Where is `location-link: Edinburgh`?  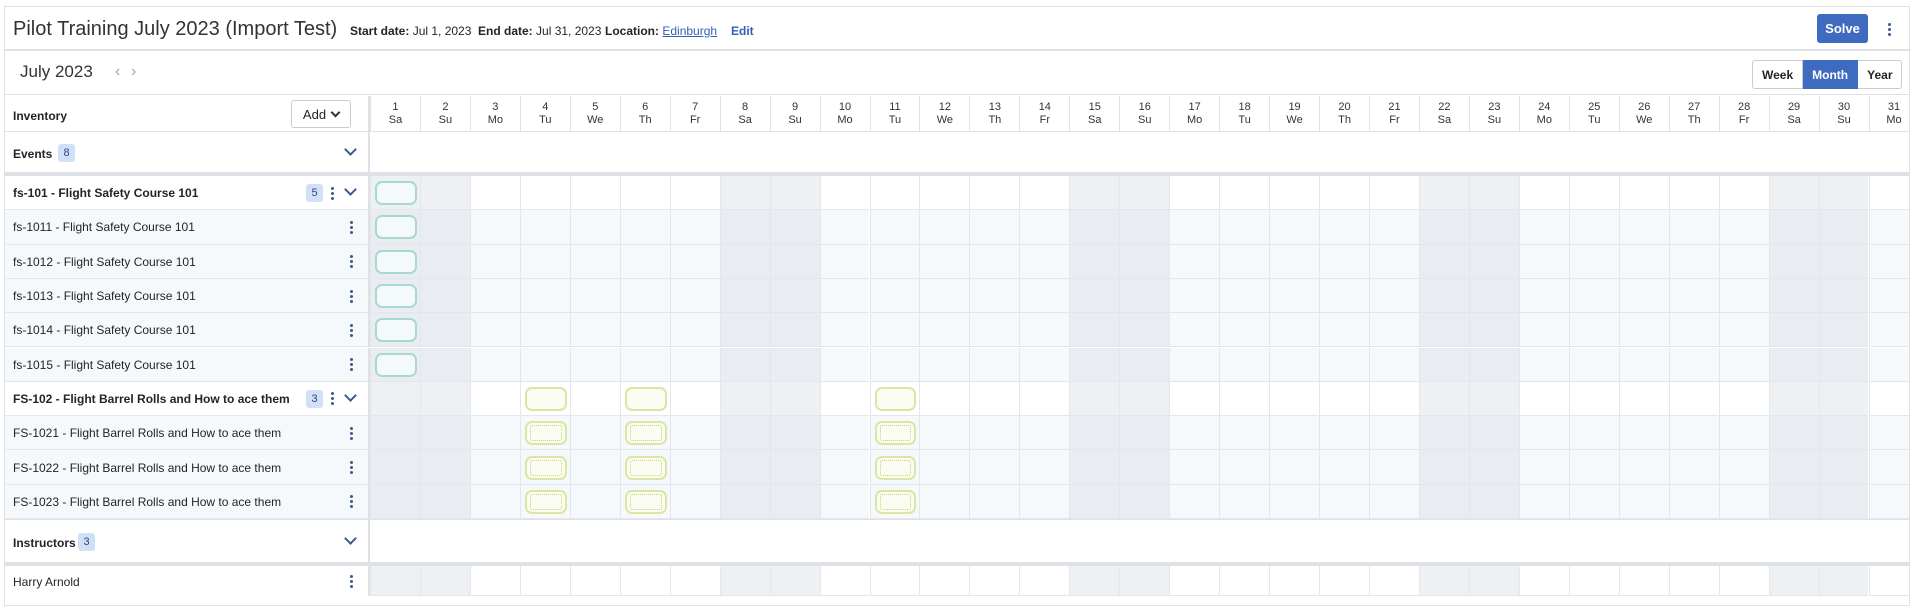 location-link: Edinburgh is located at coordinates (689, 31).